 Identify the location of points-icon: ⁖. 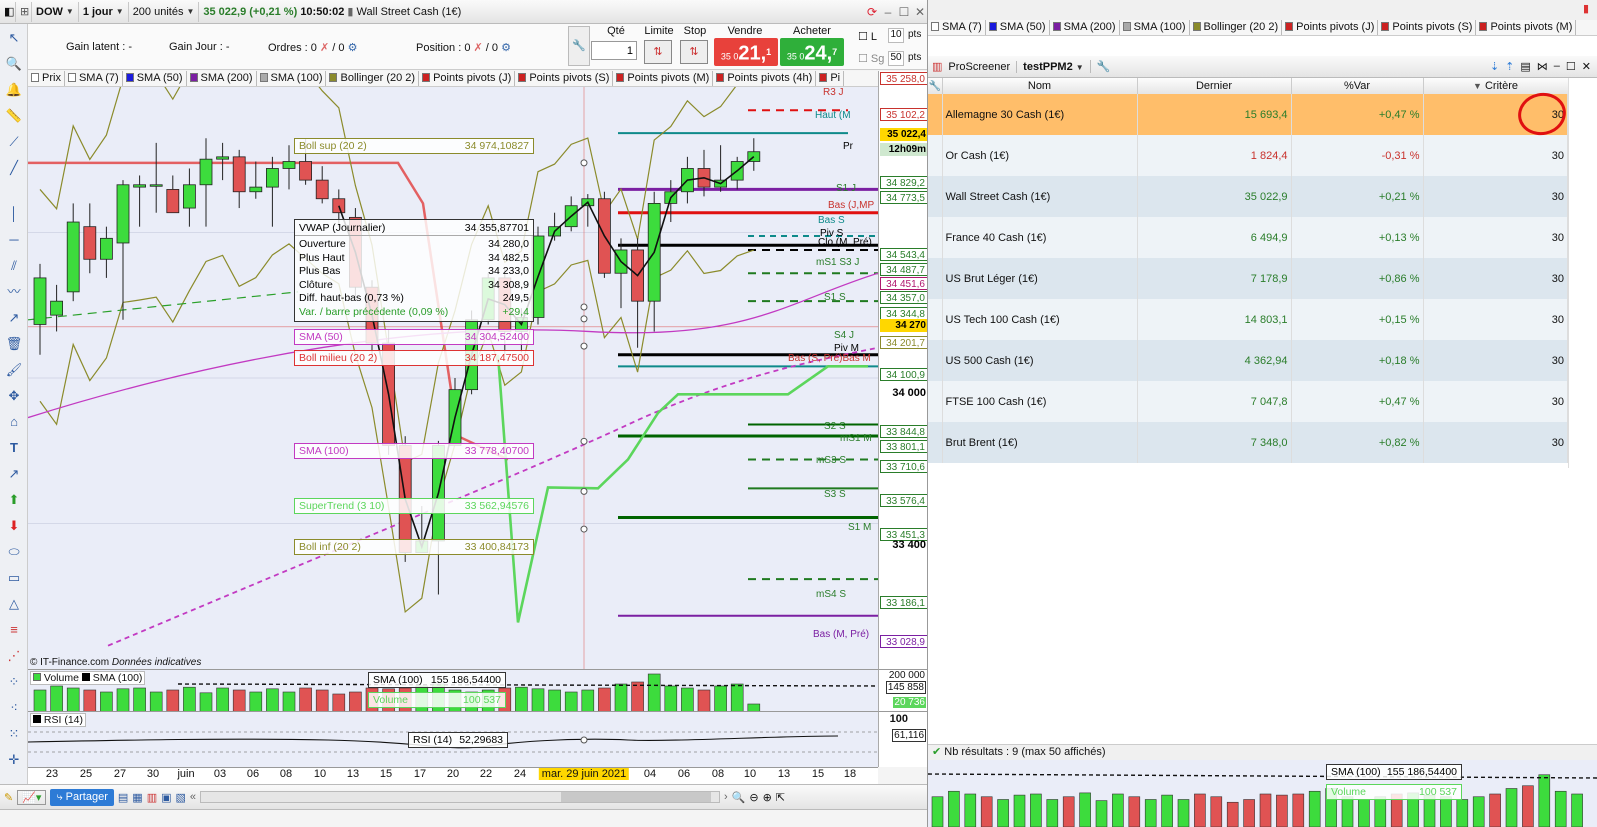
(14, 708).